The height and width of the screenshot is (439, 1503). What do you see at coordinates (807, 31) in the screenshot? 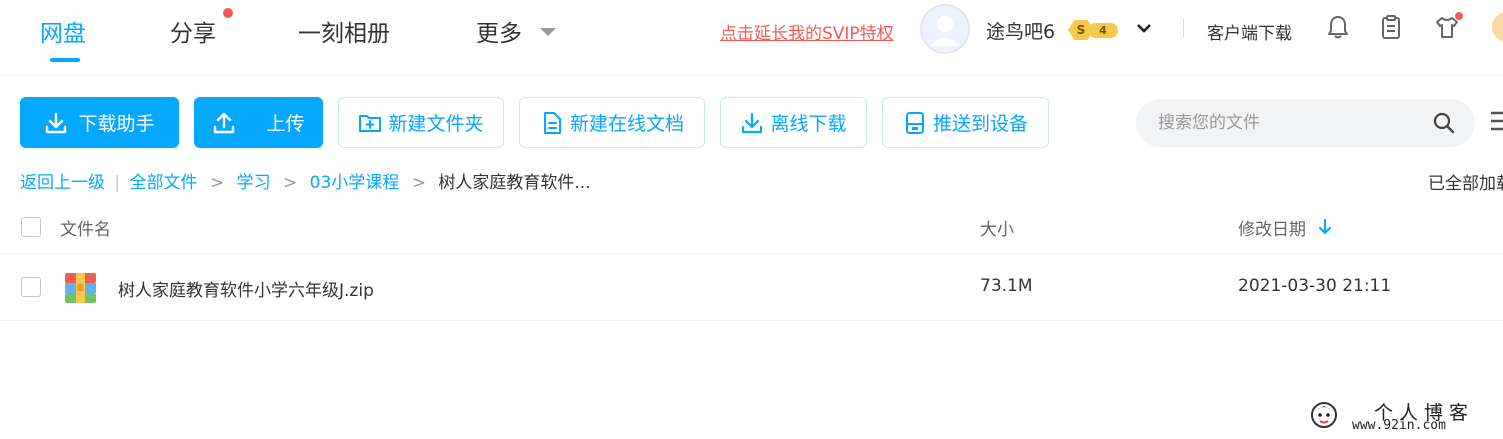
I see `svip-renew-link: 点击延长我的SVIP特权` at bounding box center [807, 31].